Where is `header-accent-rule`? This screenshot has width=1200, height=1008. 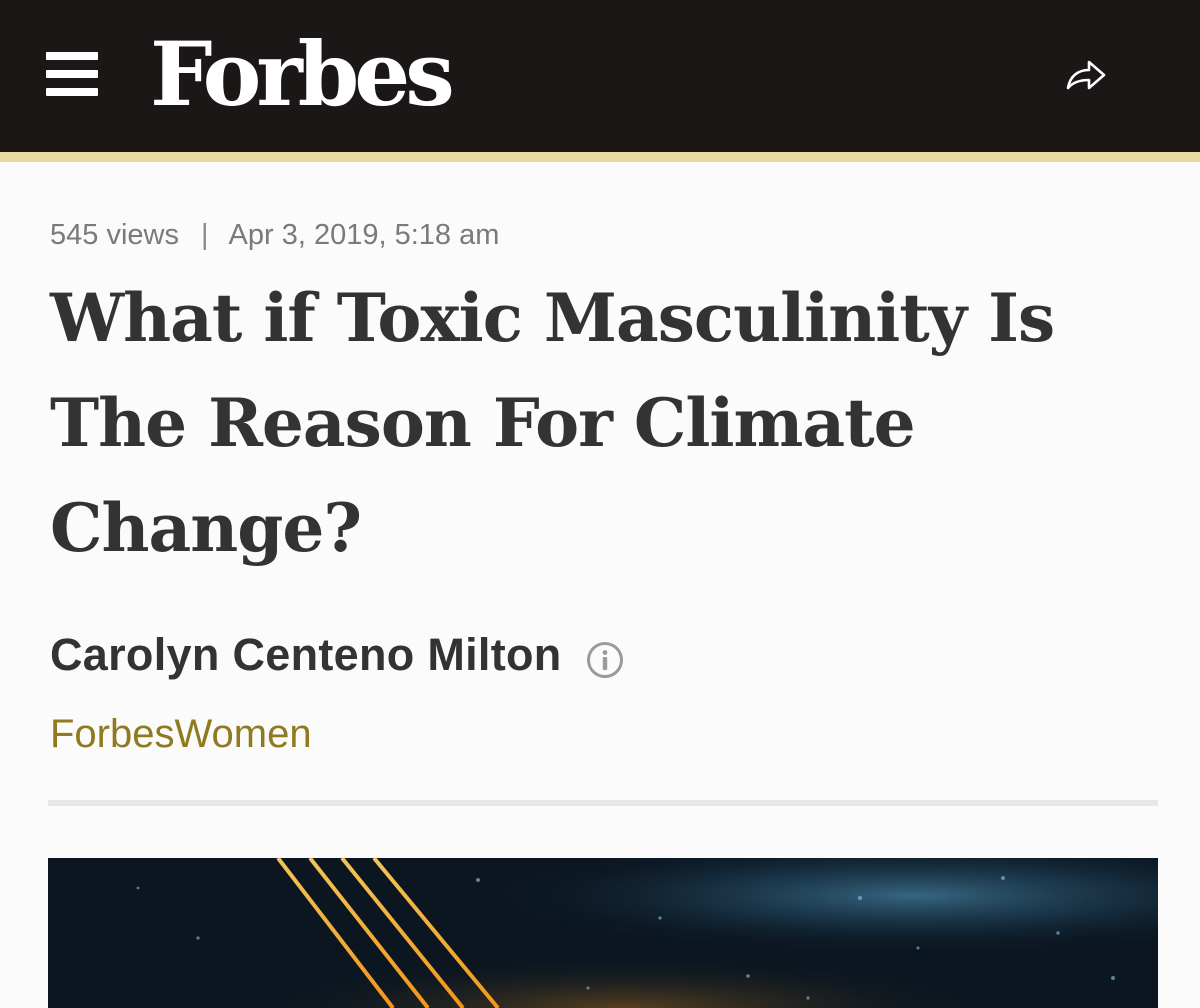
header-accent-rule is located at coordinates (600, 157).